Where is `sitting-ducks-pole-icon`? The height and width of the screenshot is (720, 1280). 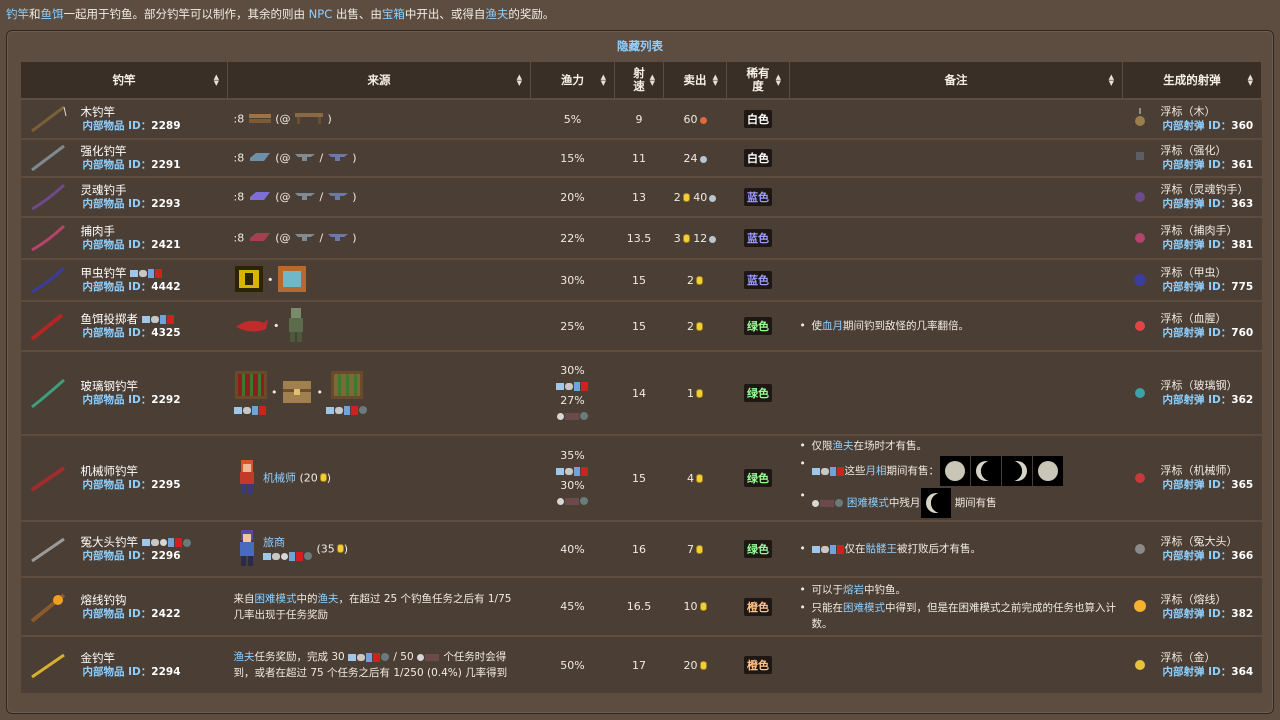 sitting-ducks-pole-icon is located at coordinates (48, 549).